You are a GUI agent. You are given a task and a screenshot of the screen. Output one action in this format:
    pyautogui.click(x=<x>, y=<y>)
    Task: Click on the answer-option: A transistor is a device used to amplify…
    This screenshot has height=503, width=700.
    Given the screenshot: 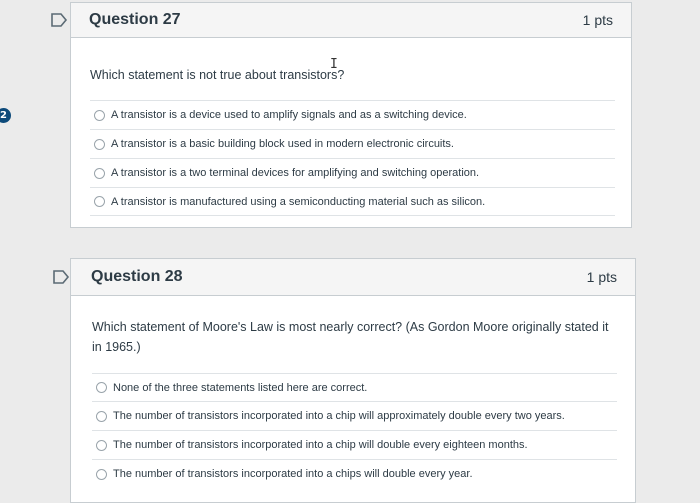 What is the action you would take?
    pyautogui.click(x=352, y=114)
    